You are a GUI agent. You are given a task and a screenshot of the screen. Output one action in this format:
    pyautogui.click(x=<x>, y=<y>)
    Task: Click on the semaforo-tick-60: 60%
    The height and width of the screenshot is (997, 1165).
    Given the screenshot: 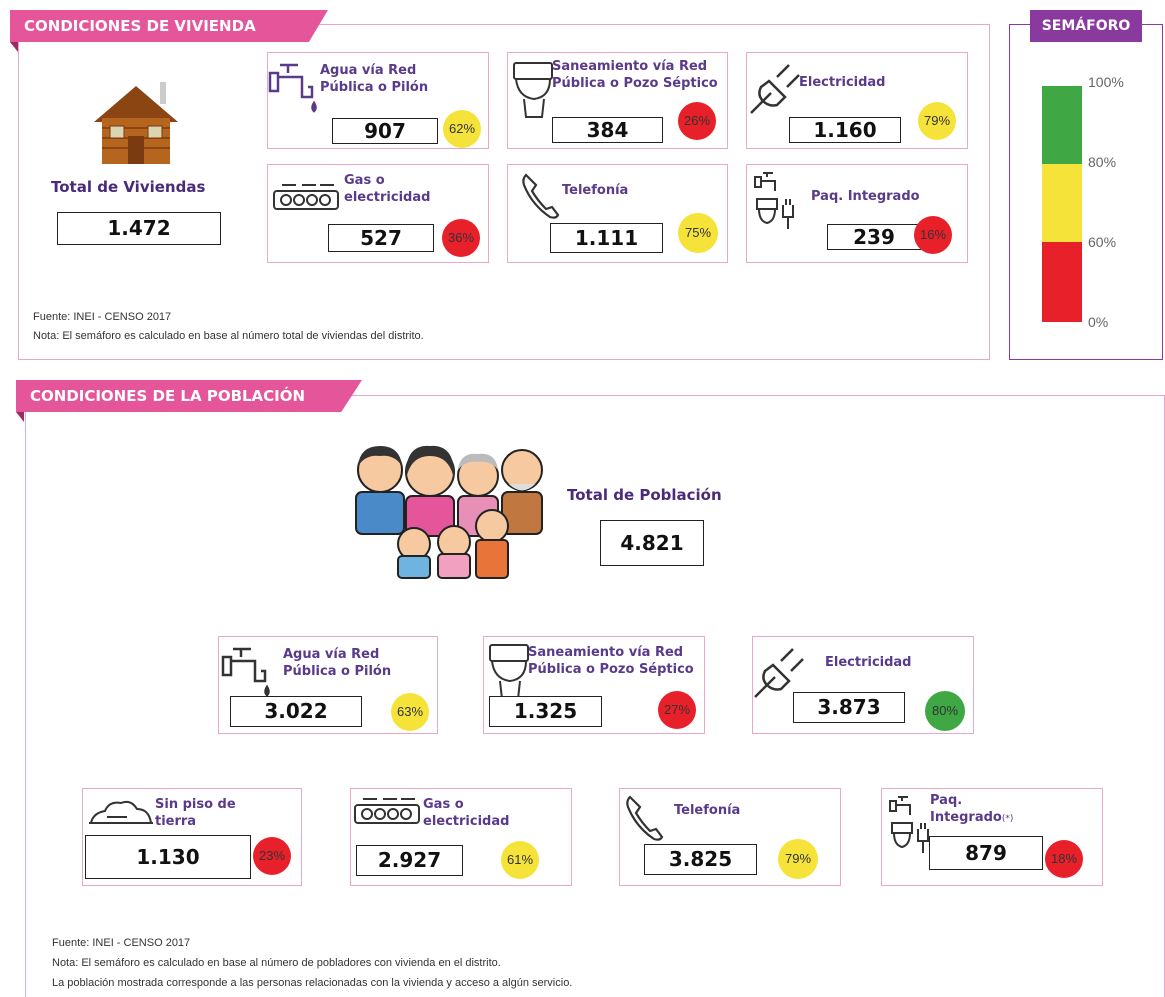 What is the action you would take?
    pyautogui.click(x=1102, y=242)
    